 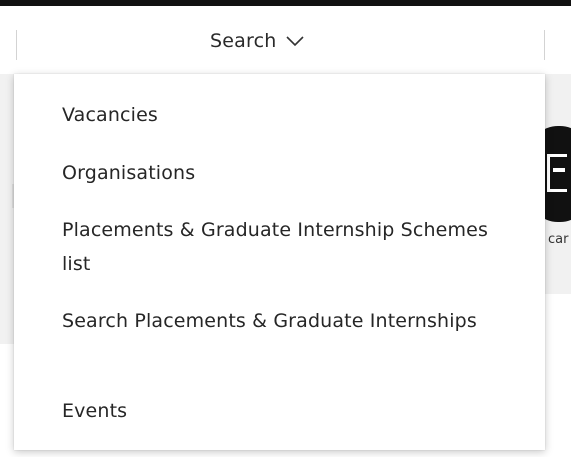 What do you see at coordinates (558, 239) in the screenshot?
I see `partial-card-text: car` at bounding box center [558, 239].